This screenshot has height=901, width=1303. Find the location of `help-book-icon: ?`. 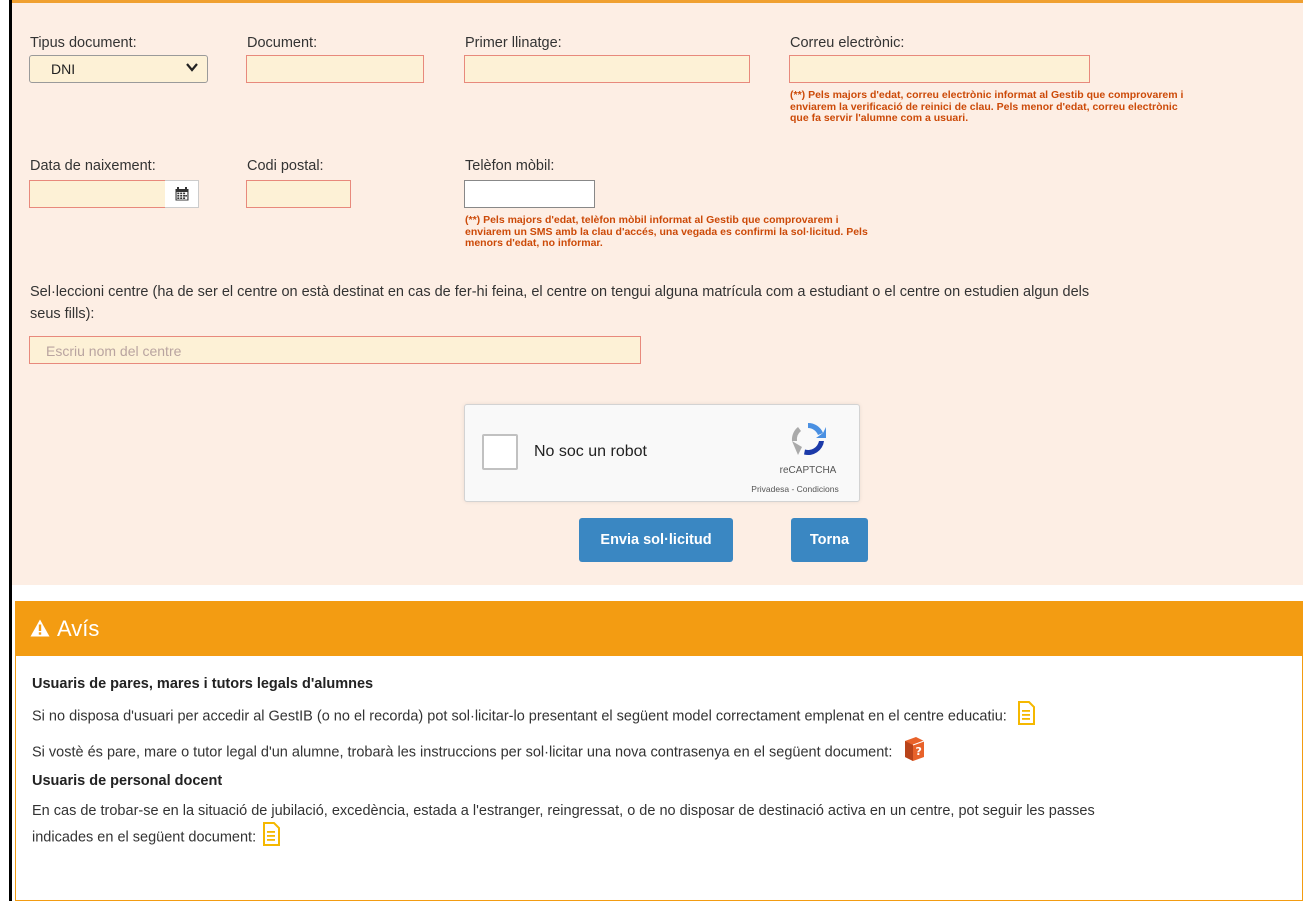

help-book-icon: ? is located at coordinates (914, 752).